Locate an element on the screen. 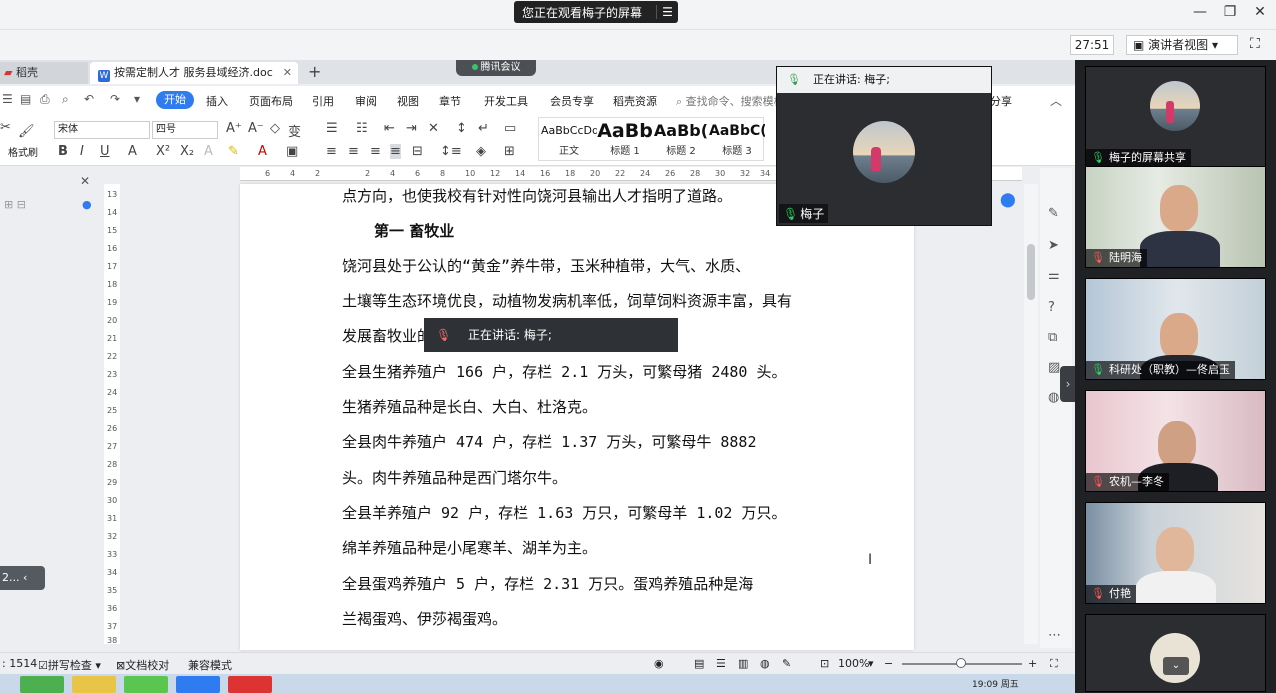  undo-icon: ↶ is located at coordinates (89, 99).